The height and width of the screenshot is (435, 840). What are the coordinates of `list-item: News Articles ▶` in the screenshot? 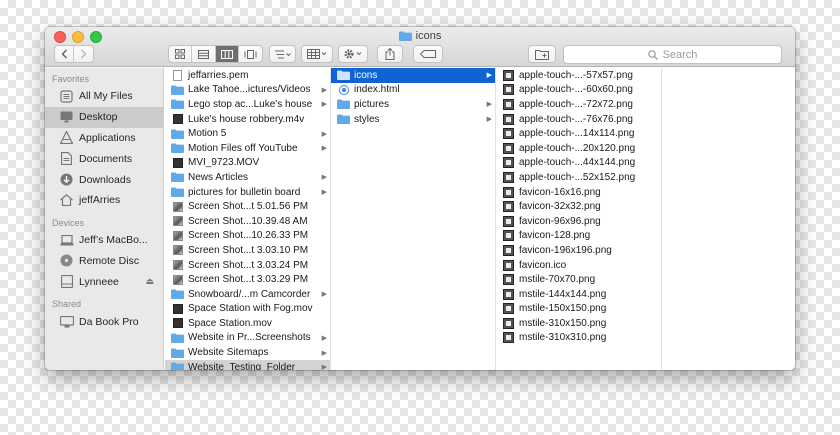 It's located at (247, 177).